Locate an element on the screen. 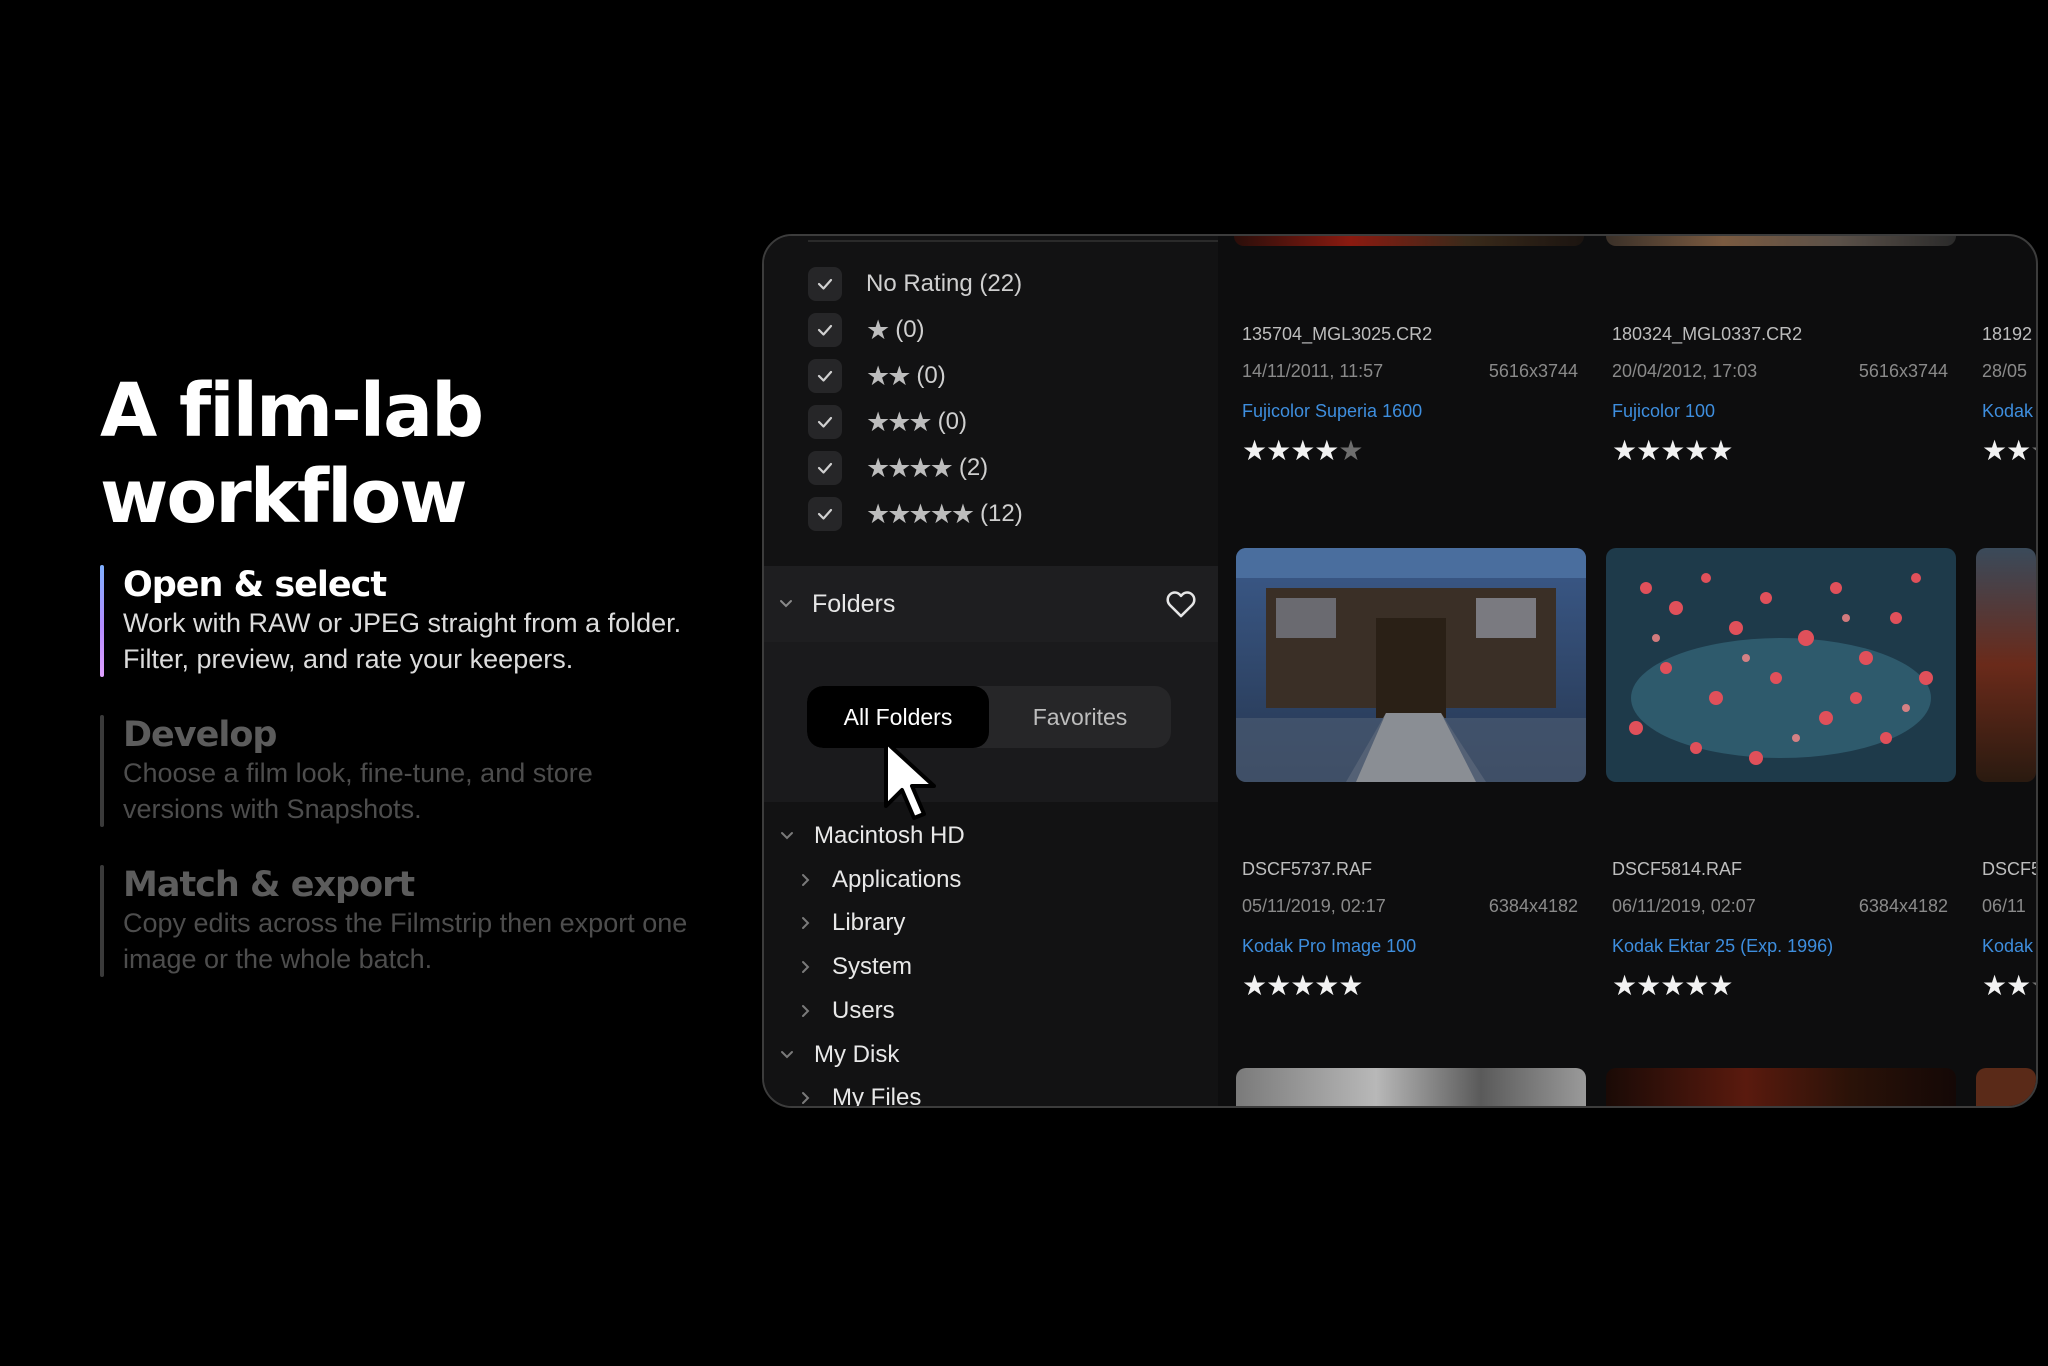 Image resolution: width=2048 pixels, height=1366 pixels. tab-favorites: Favorites is located at coordinates (1080, 717).